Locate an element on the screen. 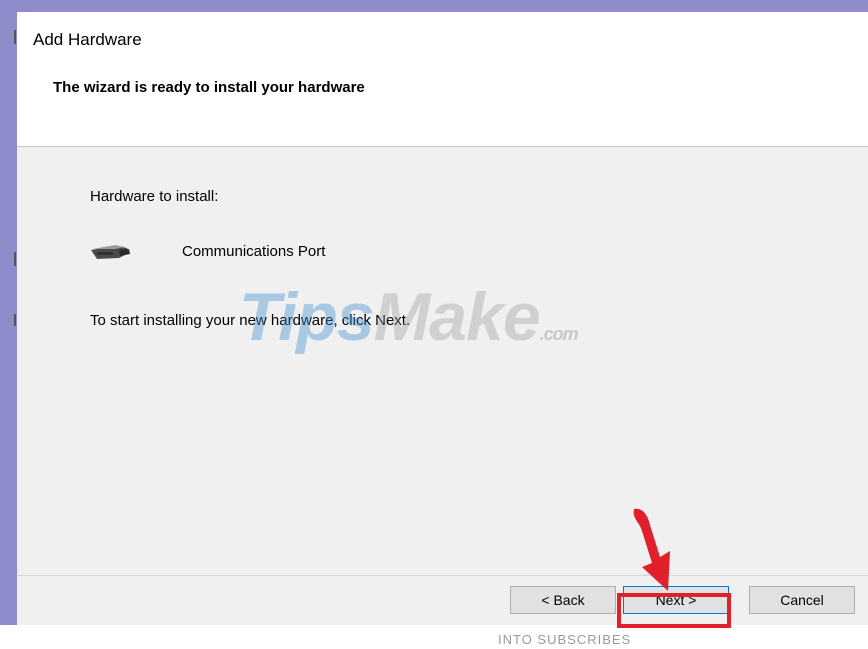  serial-port-icon is located at coordinates (110, 252).